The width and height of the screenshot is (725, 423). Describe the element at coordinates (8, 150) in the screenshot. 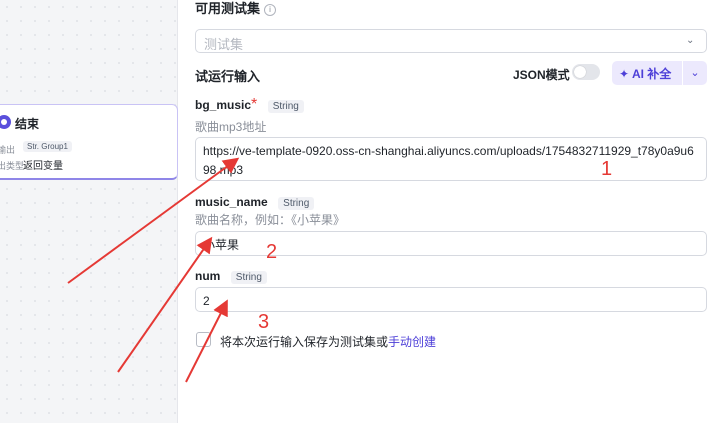

I see `node-output-label: 输出` at that location.